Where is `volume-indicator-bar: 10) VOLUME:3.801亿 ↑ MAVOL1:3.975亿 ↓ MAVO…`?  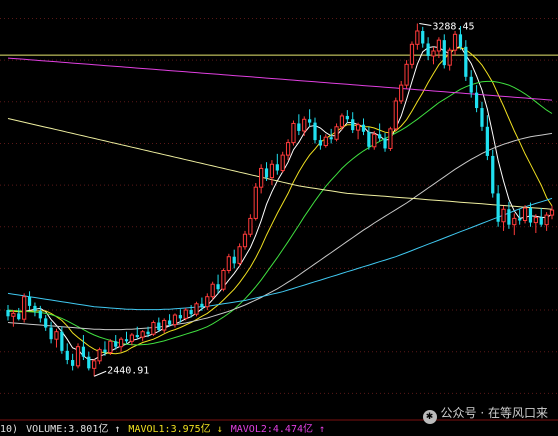 volume-indicator-bar: 10) VOLUME:3.801亿 ↑ MAVOL1:3.975亿 ↓ MAVO… is located at coordinates (279, 429).